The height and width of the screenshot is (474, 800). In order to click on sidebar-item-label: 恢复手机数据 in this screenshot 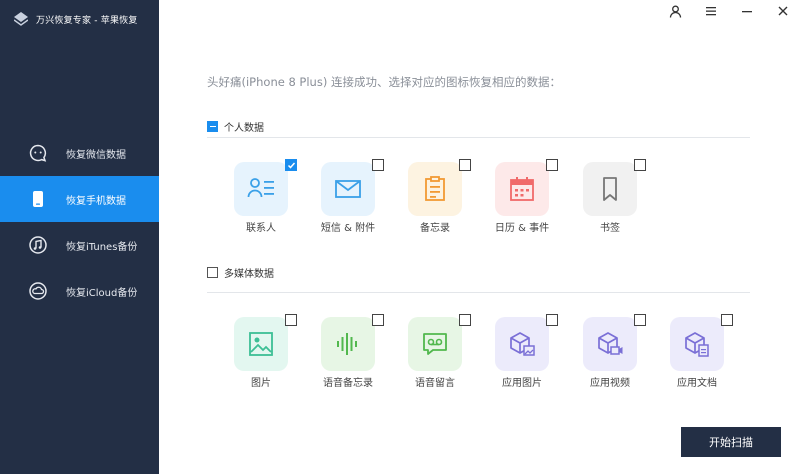, I will do `click(96, 201)`.